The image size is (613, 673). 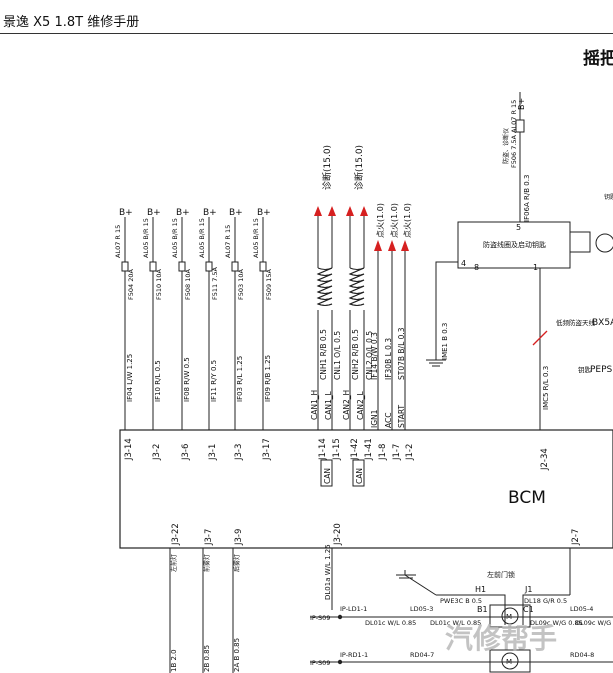 What do you see at coordinates (461, 601) in the screenshot?
I see `door-wire-left: PWE3C B 0.5` at bounding box center [461, 601].